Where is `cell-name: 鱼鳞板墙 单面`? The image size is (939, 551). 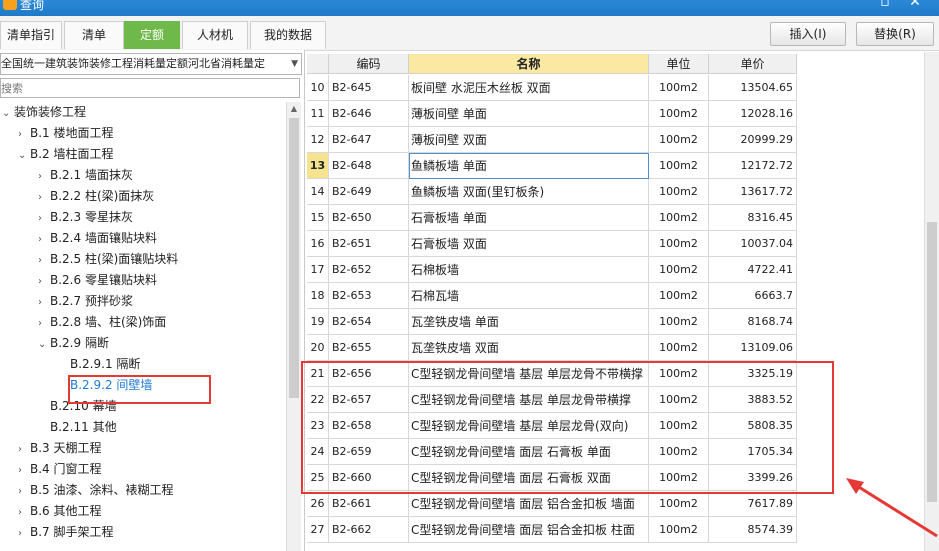
cell-name: 鱼鳞板墙 单面 is located at coordinates (529, 166).